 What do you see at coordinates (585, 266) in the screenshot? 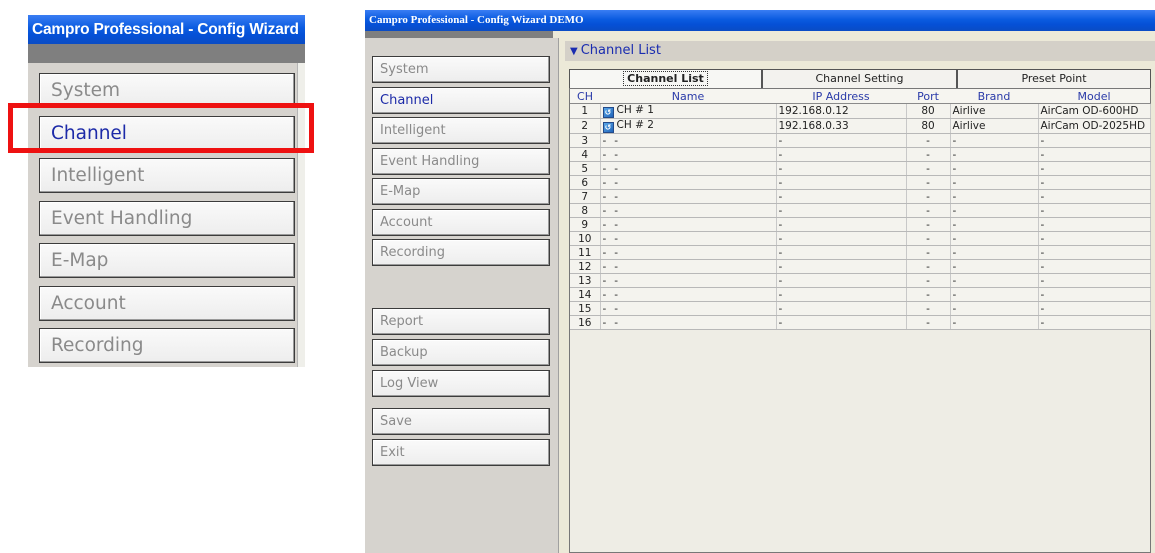
I see `cell-ch: 12` at bounding box center [585, 266].